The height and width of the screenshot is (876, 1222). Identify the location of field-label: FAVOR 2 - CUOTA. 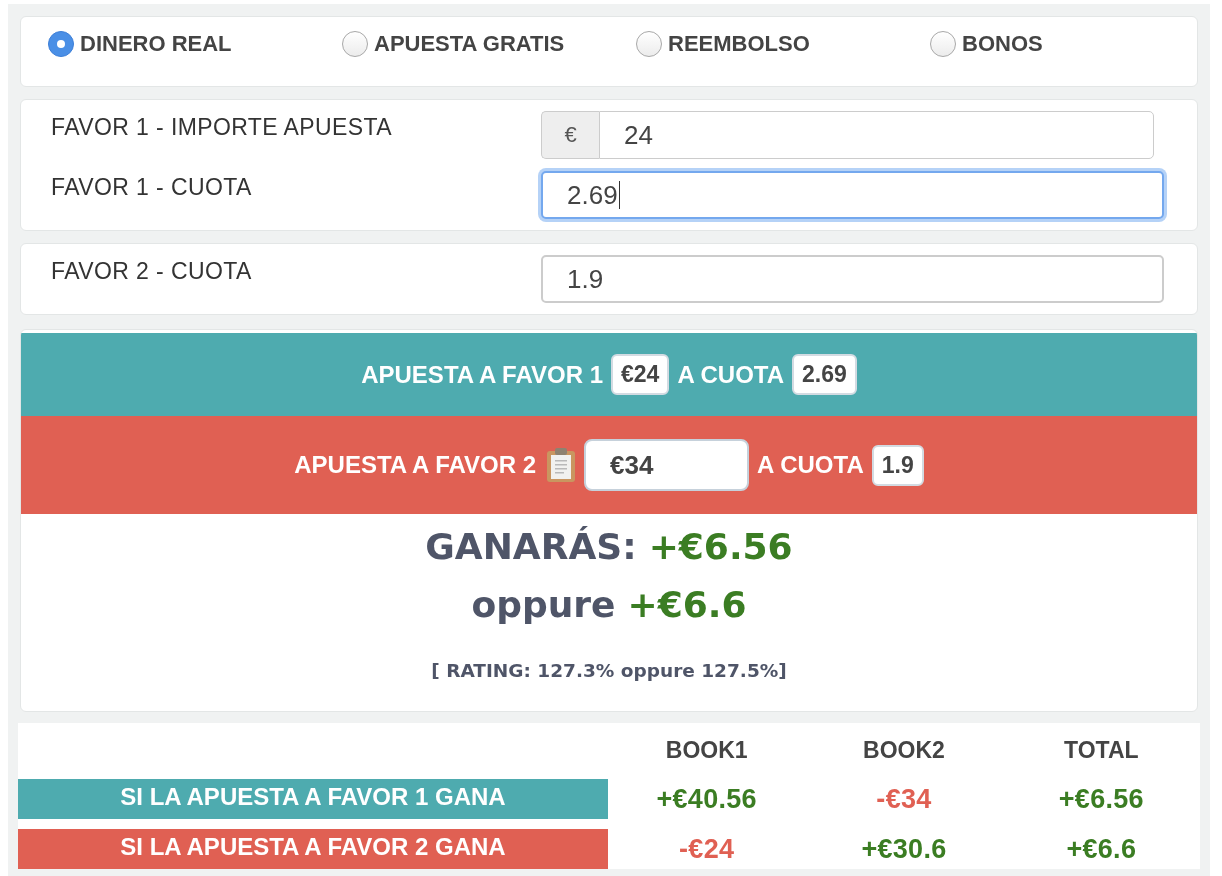
(152, 271).